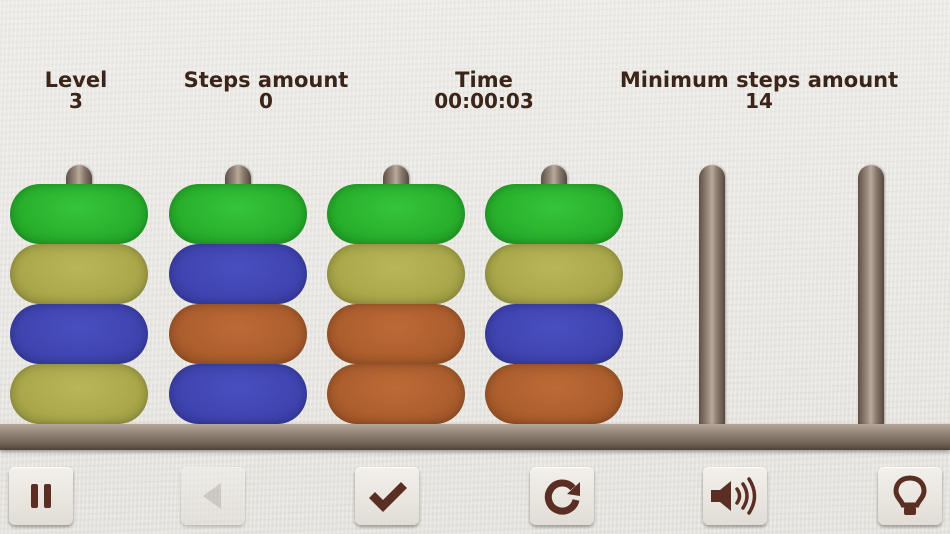 The height and width of the screenshot is (534, 950). Describe the element at coordinates (759, 80) in the screenshot. I see `min-steps-label: Minimum steps amount` at that location.